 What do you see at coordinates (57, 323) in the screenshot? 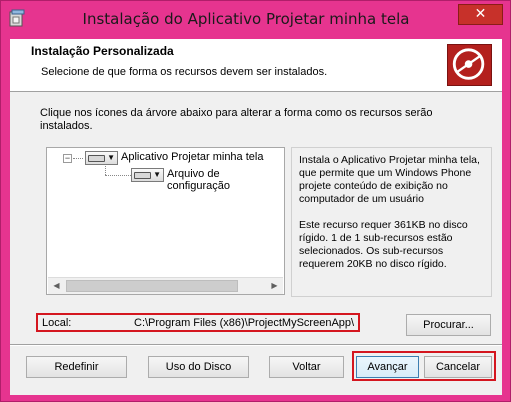
I see `location-label: Local:` at bounding box center [57, 323].